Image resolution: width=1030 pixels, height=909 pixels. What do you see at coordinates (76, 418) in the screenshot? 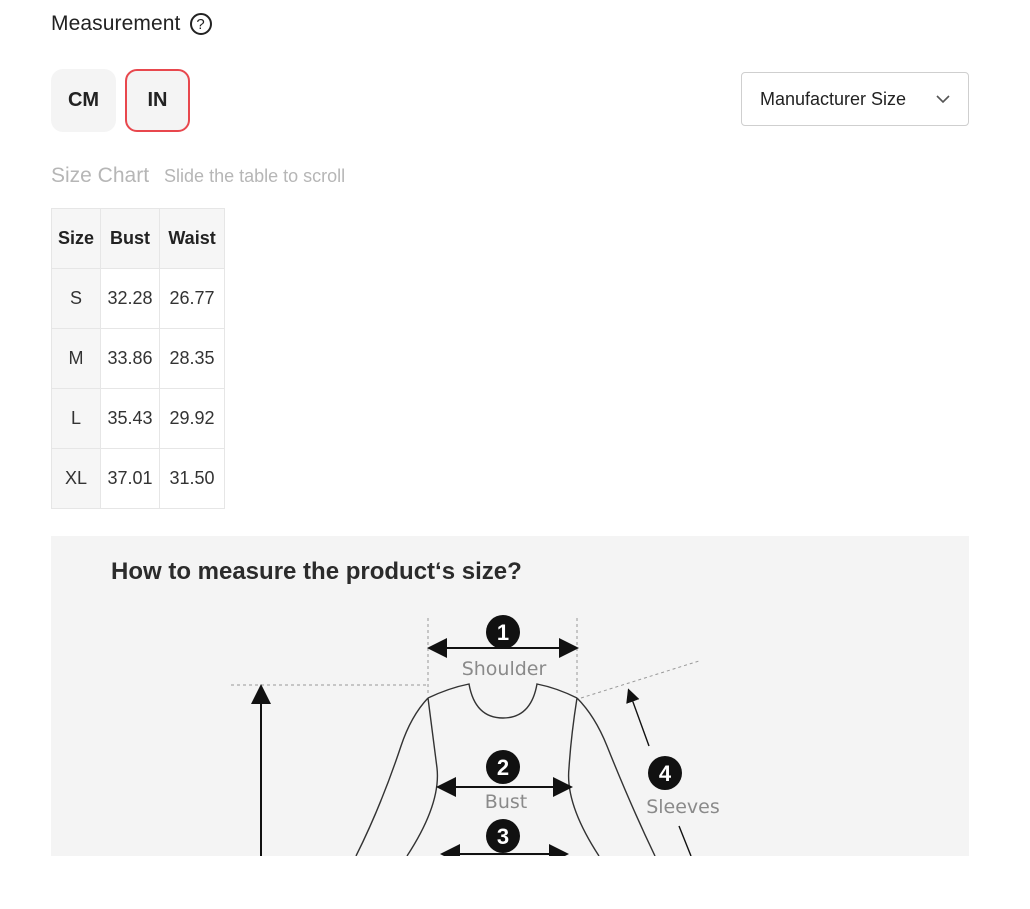
I see `cell-size: L` at bounding box center [76, 418].